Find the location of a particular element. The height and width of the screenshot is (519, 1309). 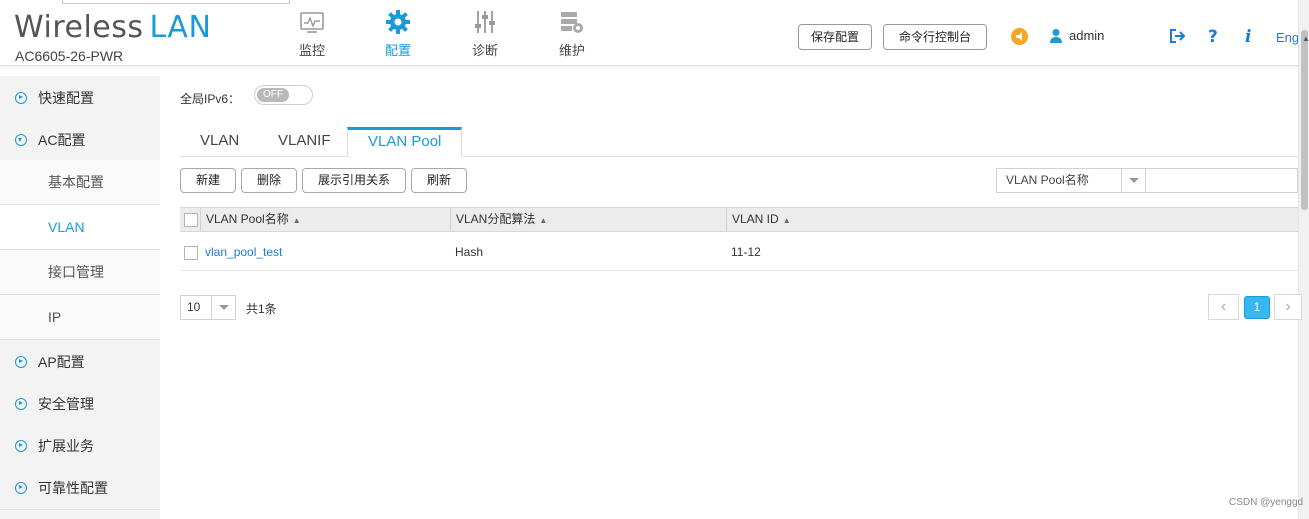

delete-button: 删除 is located at coordinates (269, 180).